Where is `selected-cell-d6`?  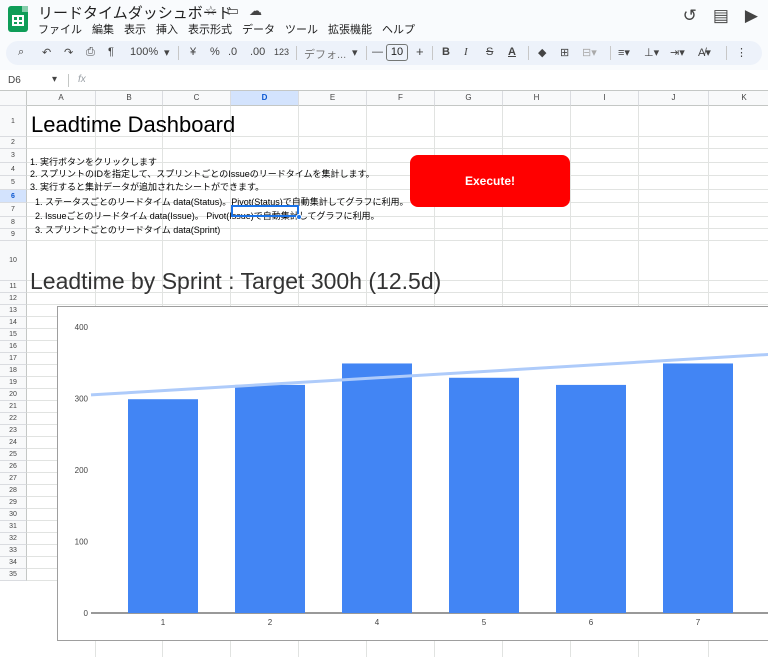 selected-cell-d6 is located at coordinates (265, 211).